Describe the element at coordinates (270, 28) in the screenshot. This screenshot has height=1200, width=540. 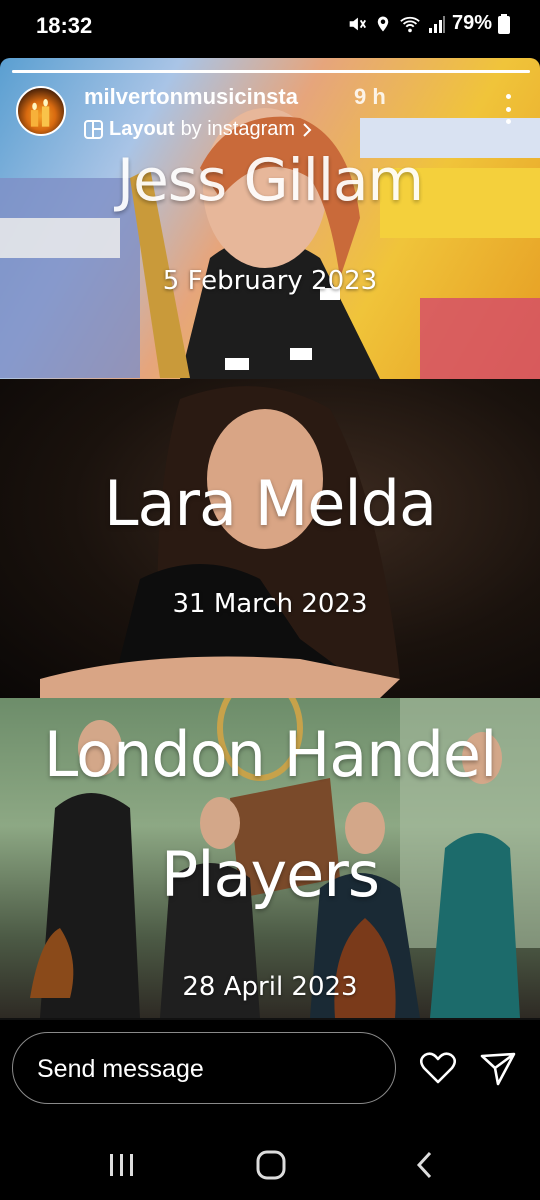
I see `status-bar: 18:32 79%` at that location.